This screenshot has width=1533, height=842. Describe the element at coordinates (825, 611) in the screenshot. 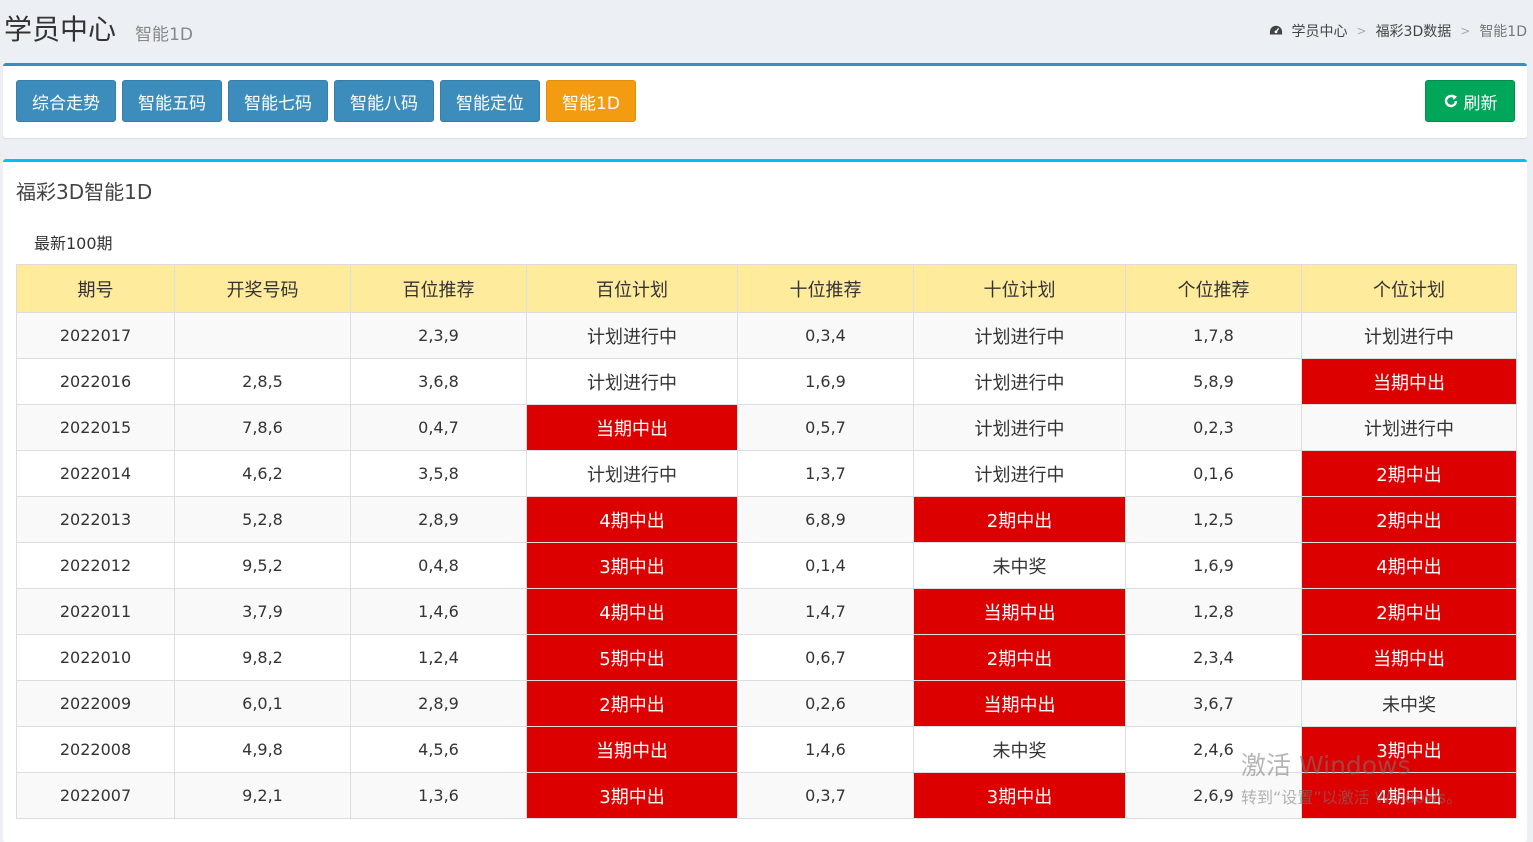

I see `tens-pick-cell: 1,4,7` at that location.